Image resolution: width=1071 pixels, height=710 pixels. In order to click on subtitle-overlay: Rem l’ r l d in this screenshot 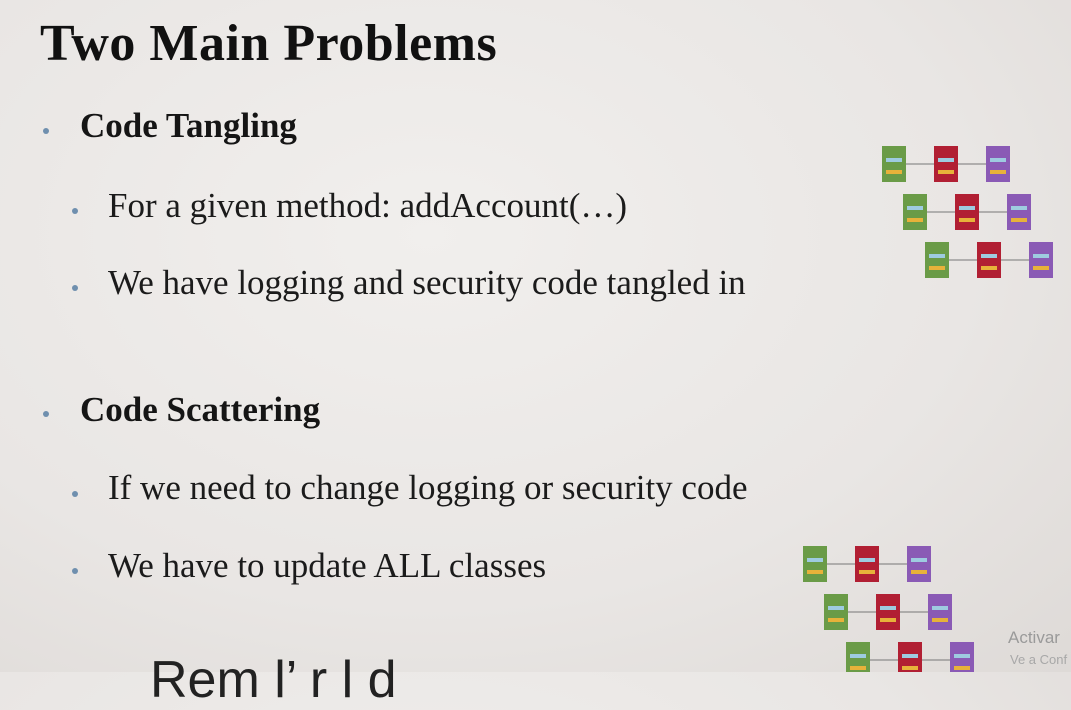, I will do `click(273, 680)`.